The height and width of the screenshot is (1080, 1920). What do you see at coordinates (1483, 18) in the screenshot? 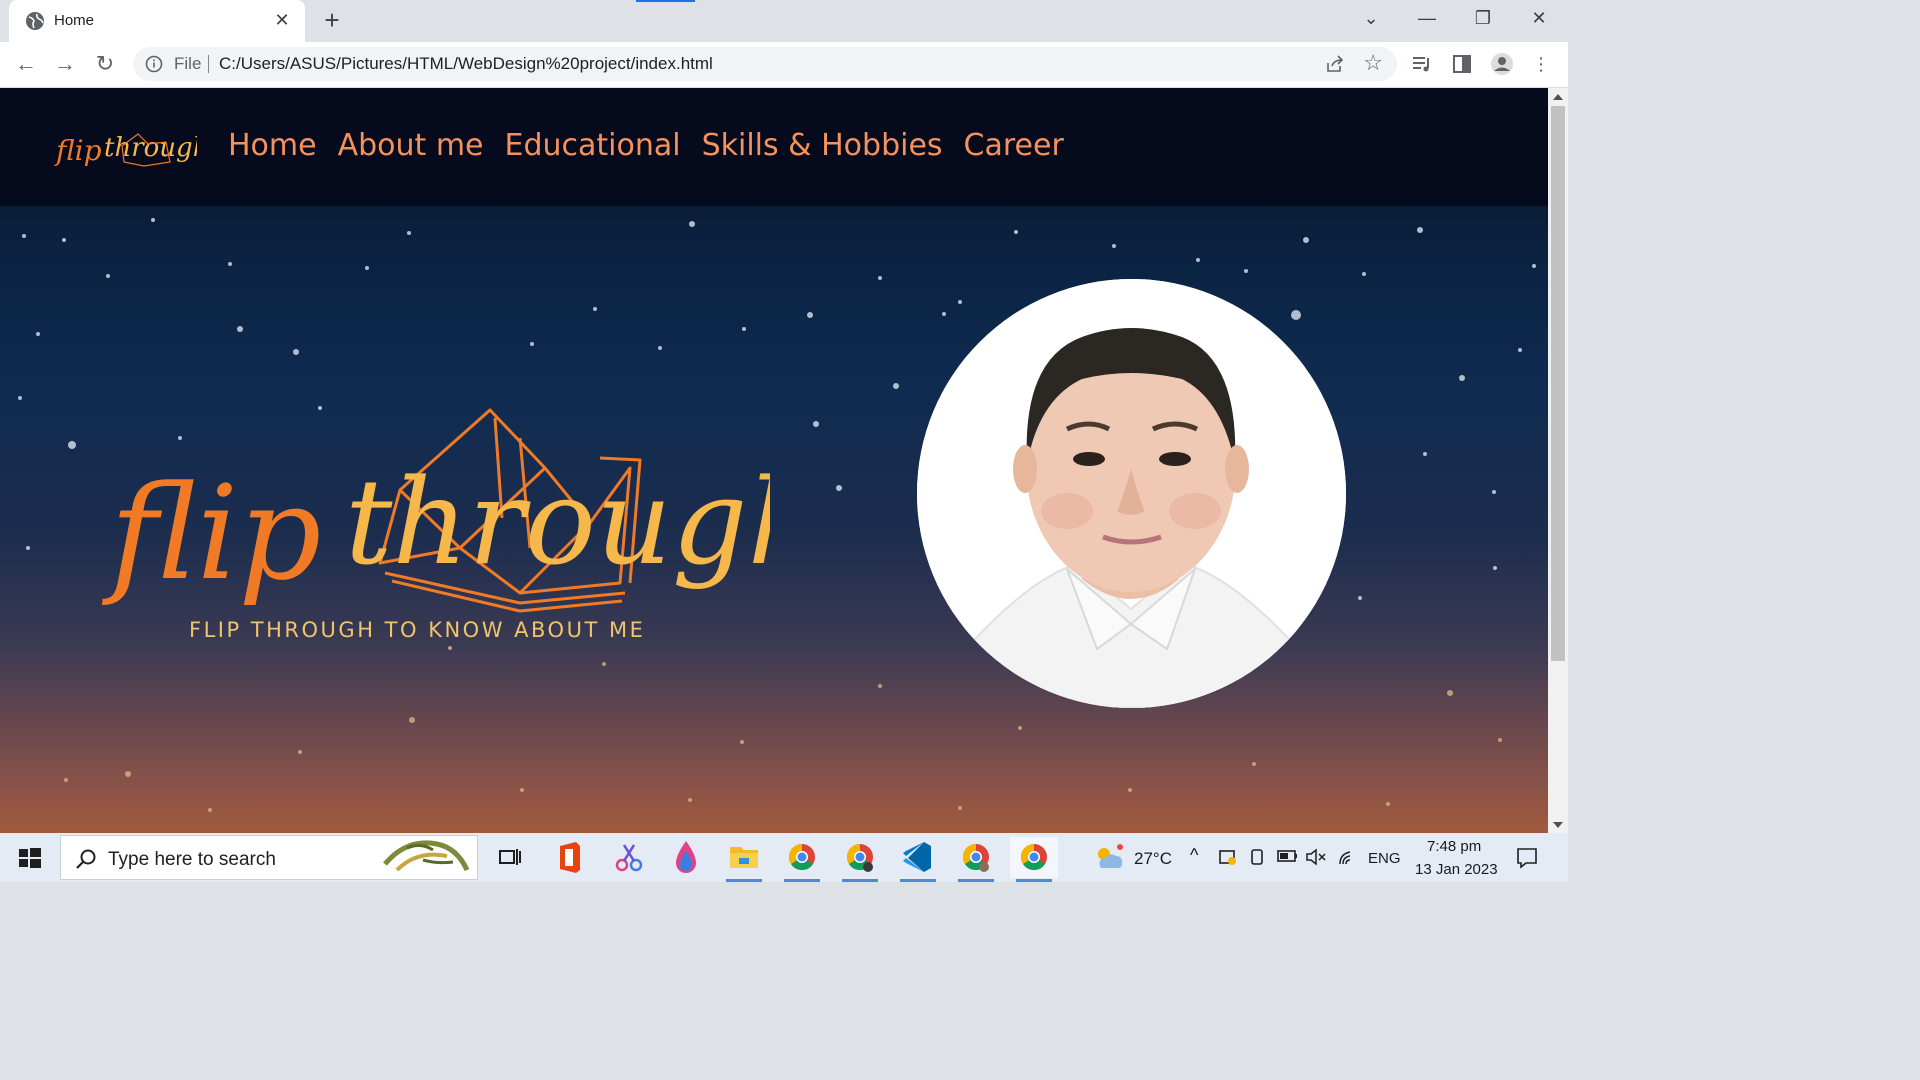
I see `restore-icon: ❐` at bounding box center [1483, 18].